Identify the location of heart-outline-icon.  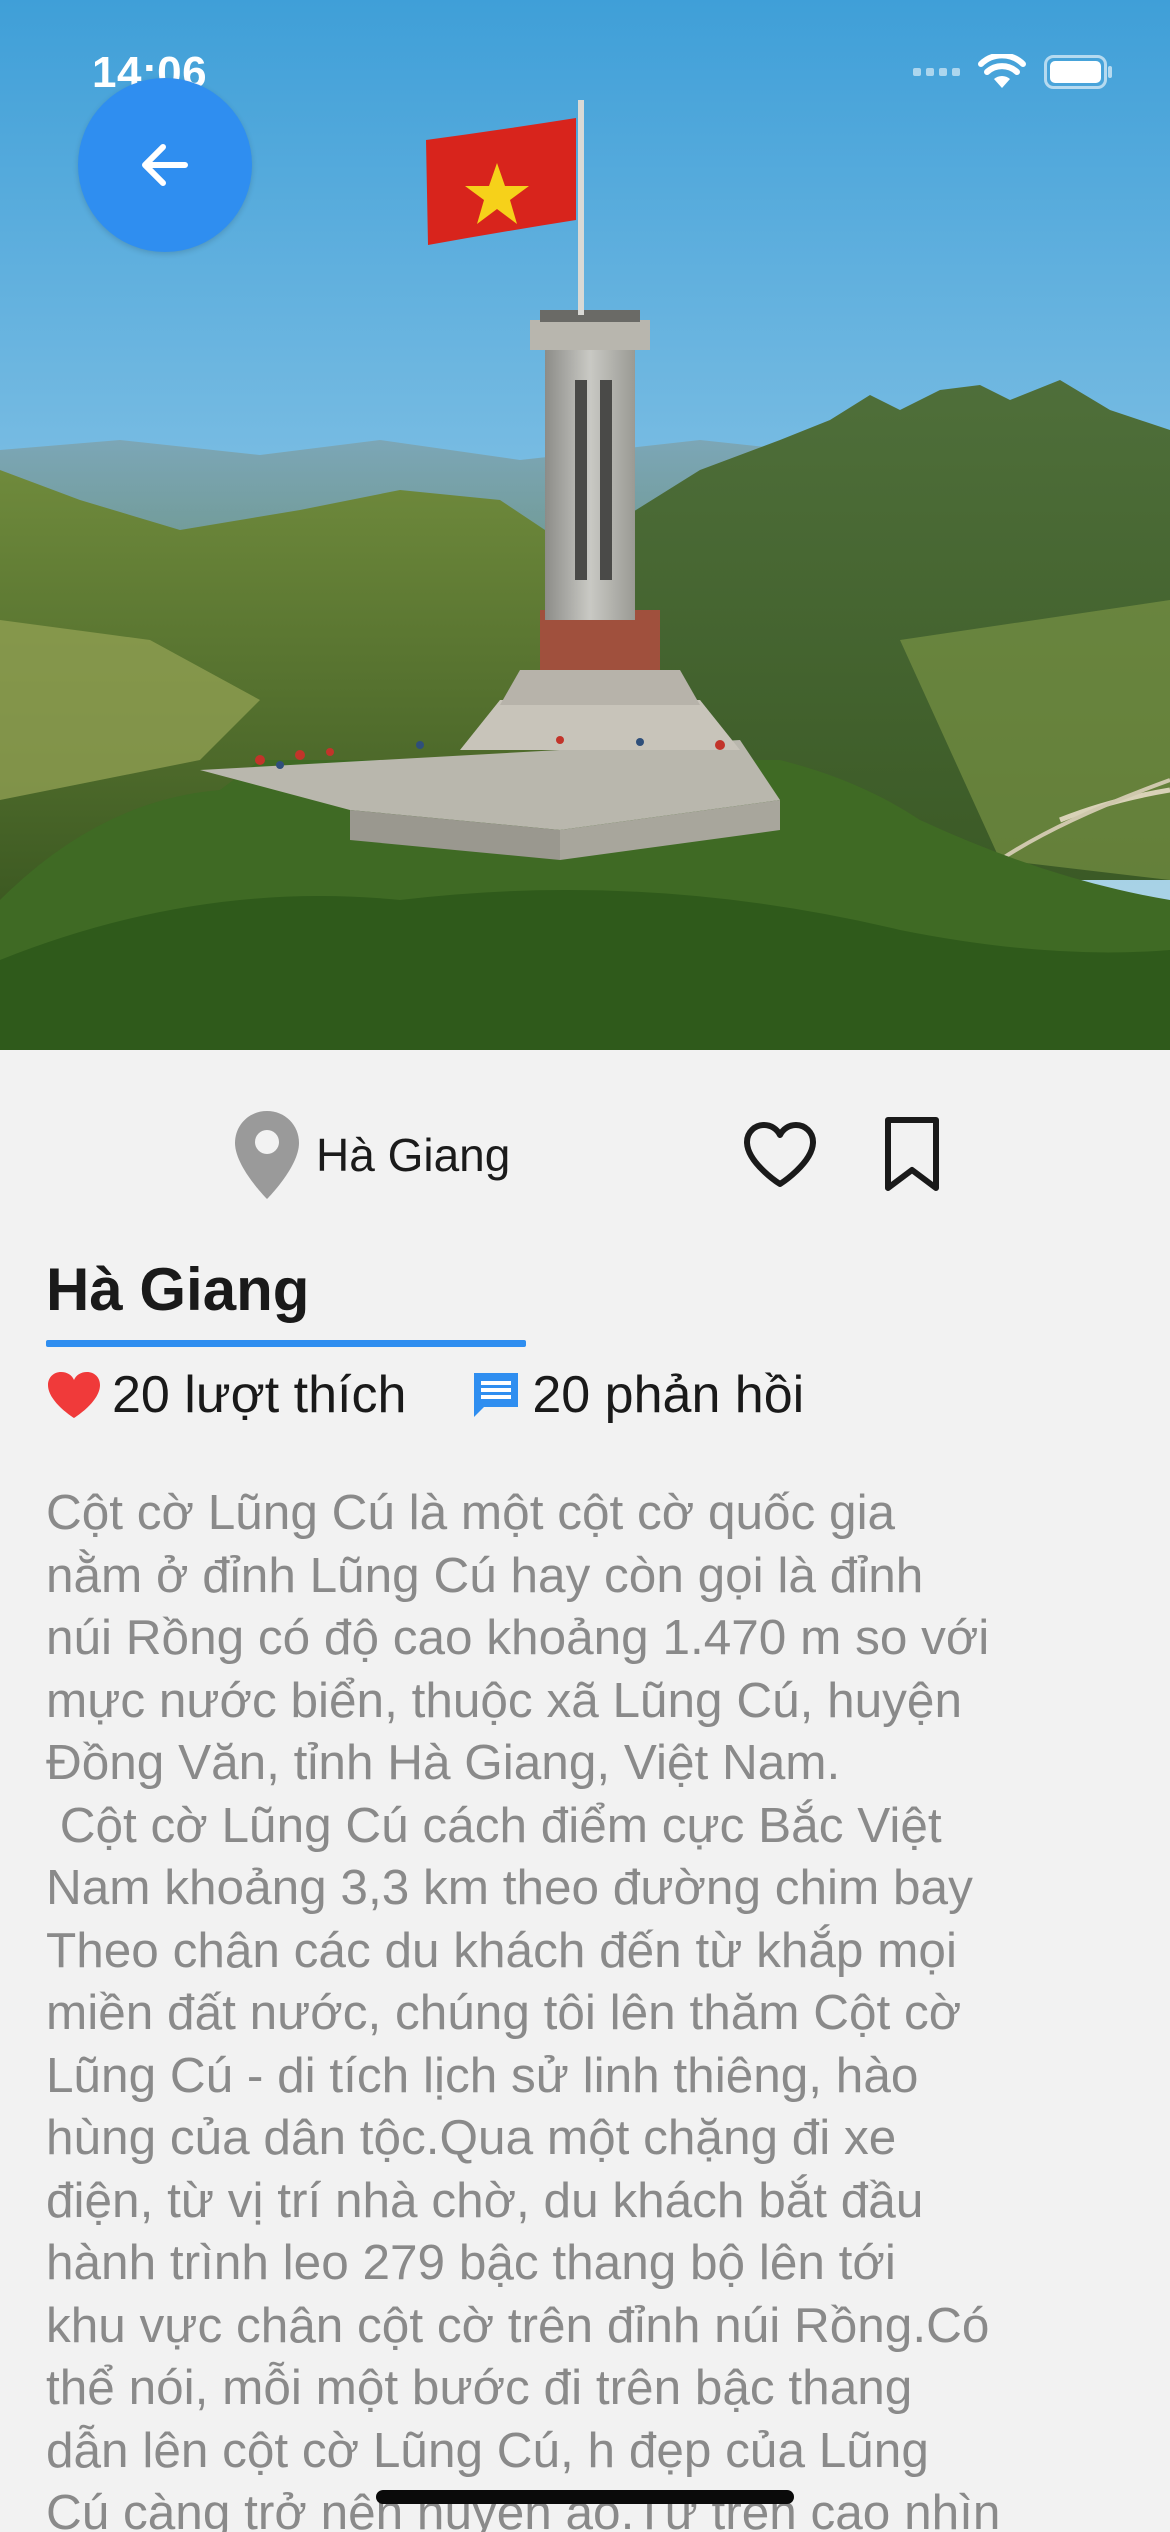
(780, 1154).